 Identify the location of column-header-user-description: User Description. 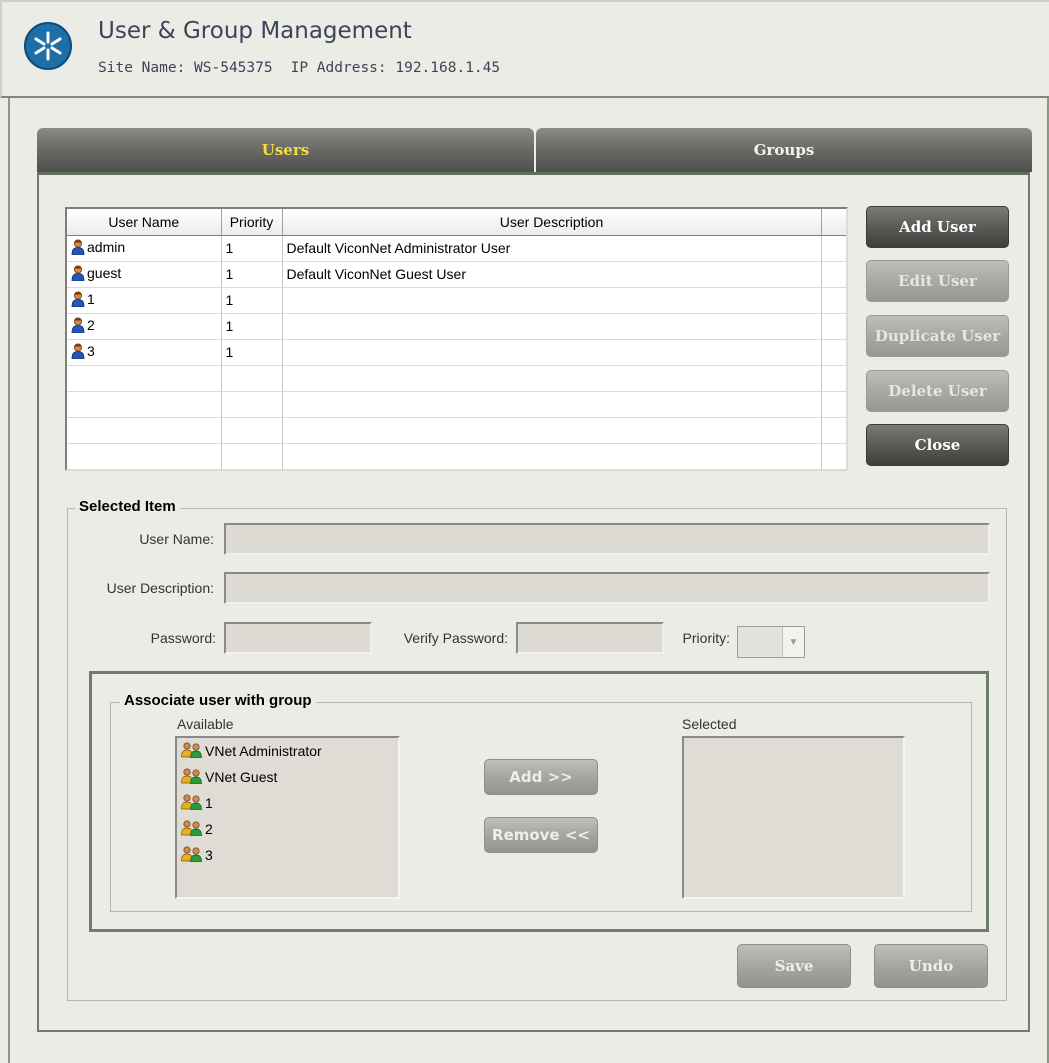
(552, 222).